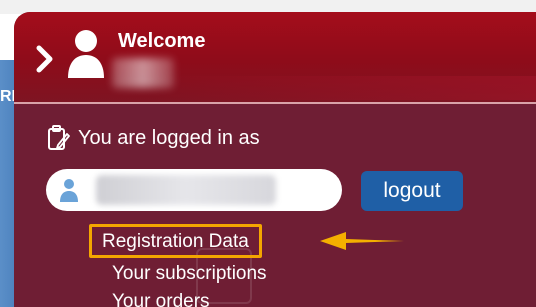  I want to click on logged-in-row: You are logged in as, so click(153, 138).